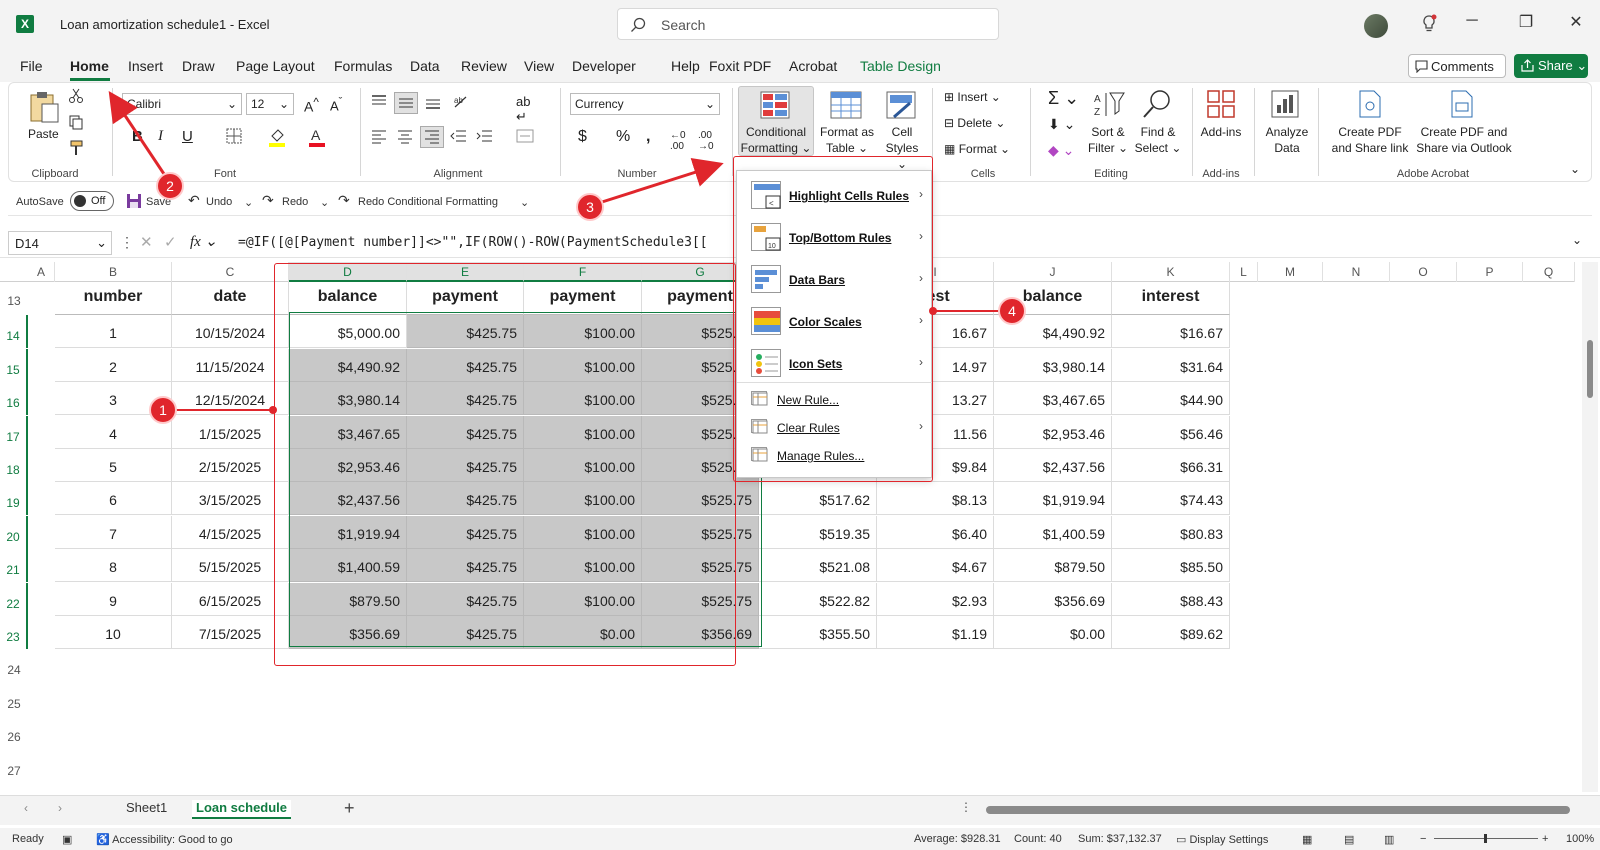  Describe the element at coordinates (1061, 124) in the screenshot. I see `fill-icon: ⬇ ⌄` at that location.